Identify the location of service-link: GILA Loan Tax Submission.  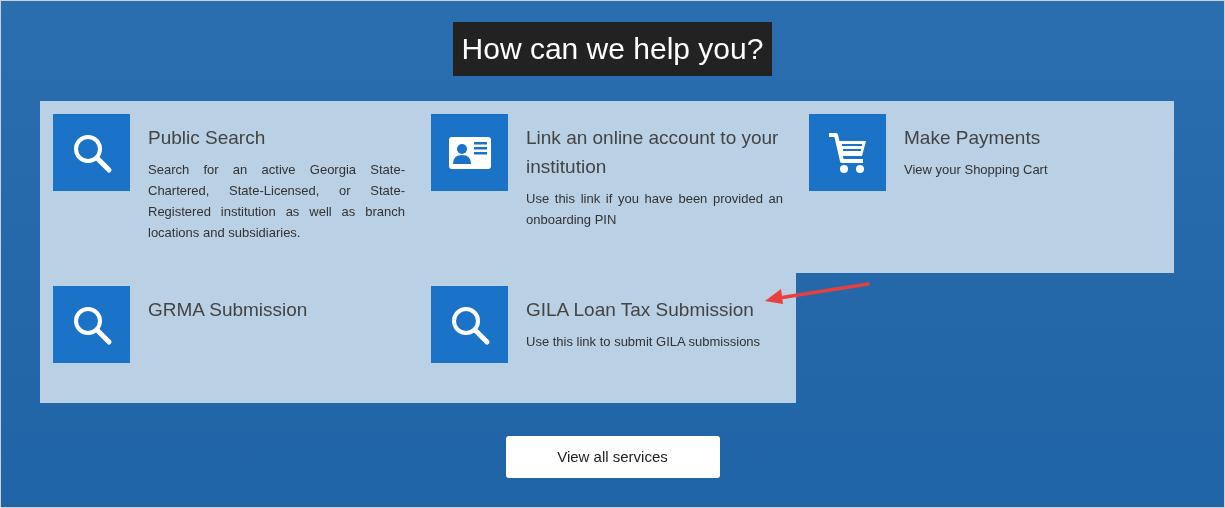
(654, 309).